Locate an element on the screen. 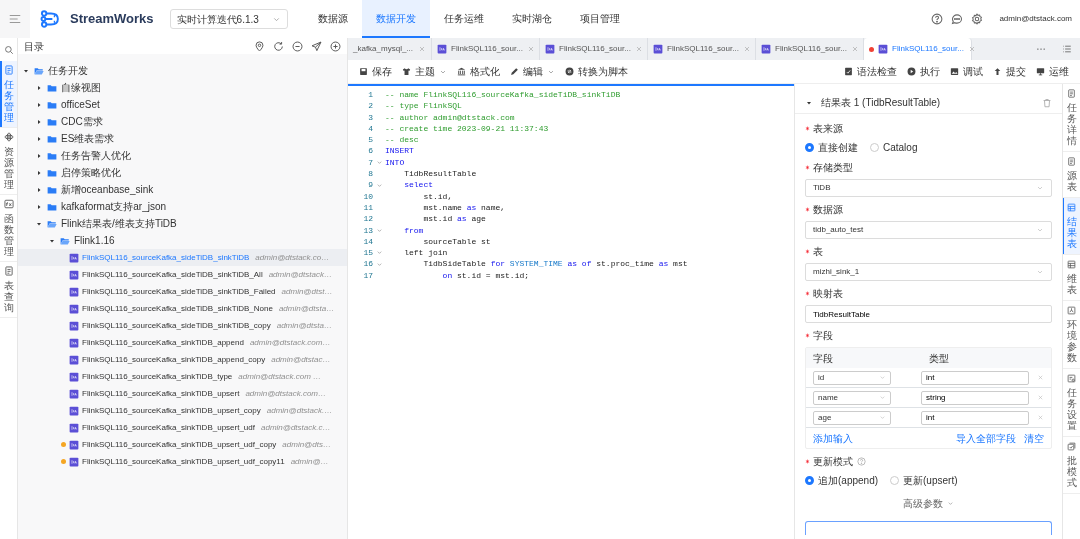 Image resolution: width=1080 pixels, height=539 pixels. sidebar-tab: 维表 is located at coordinates (1071, 278).